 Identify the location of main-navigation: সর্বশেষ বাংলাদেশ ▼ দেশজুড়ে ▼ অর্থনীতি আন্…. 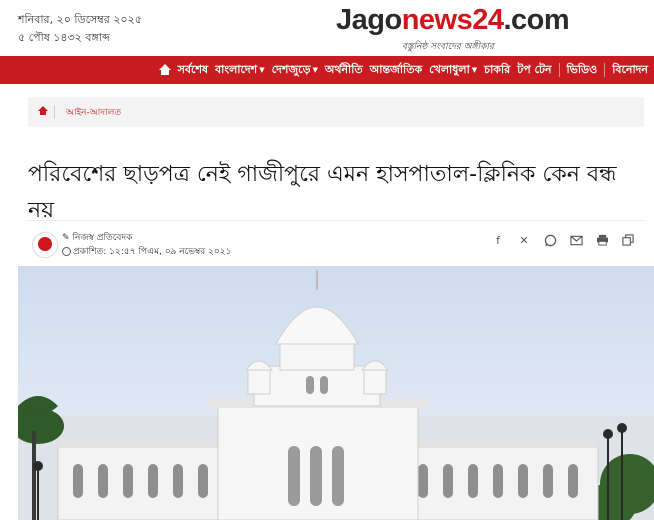
(327, 70).